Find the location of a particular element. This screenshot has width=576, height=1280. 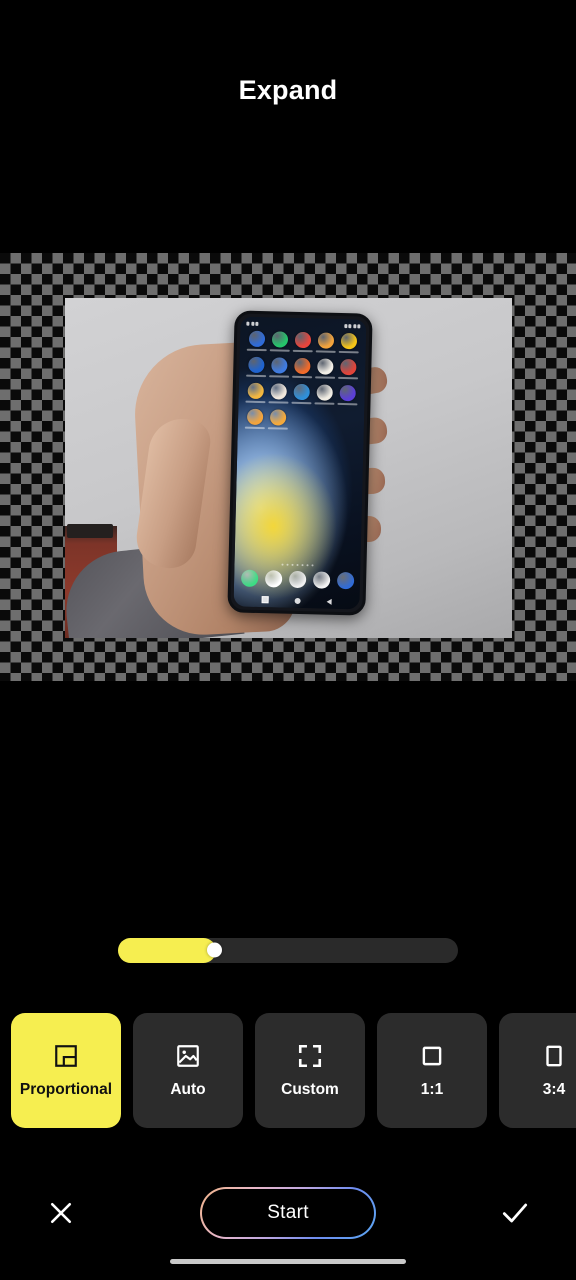

start-button-label: Start is located at coordinates (288, 1212).